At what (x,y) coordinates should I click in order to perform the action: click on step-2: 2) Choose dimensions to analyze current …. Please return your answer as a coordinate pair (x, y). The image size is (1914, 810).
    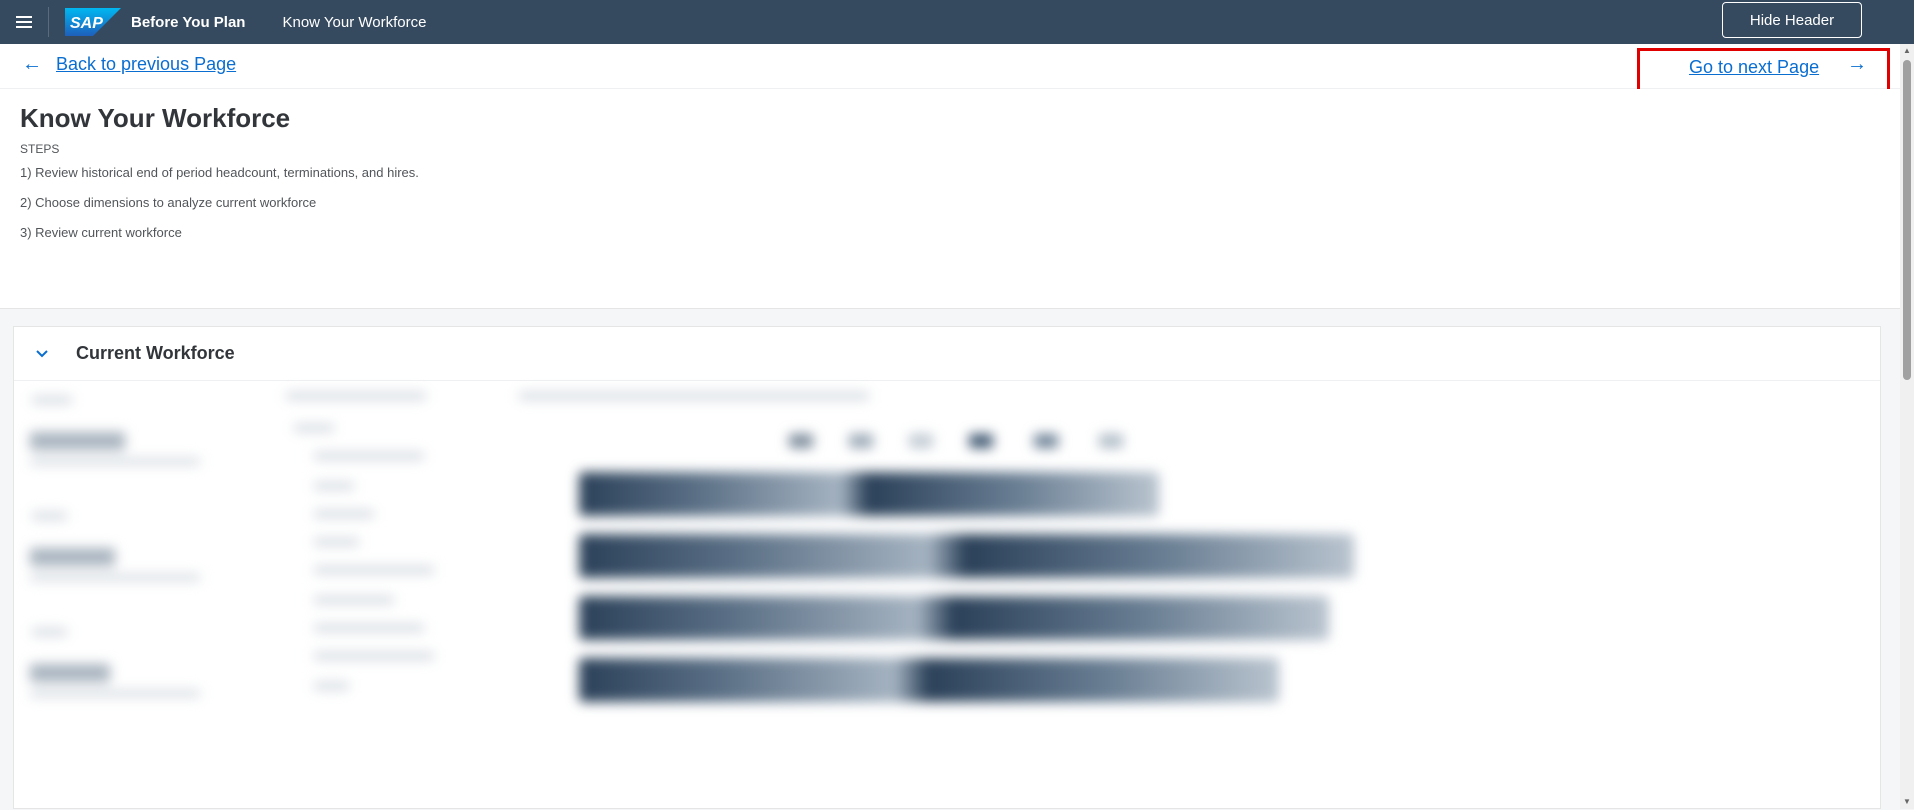
    Looking at the image, I should click on (168, 202).